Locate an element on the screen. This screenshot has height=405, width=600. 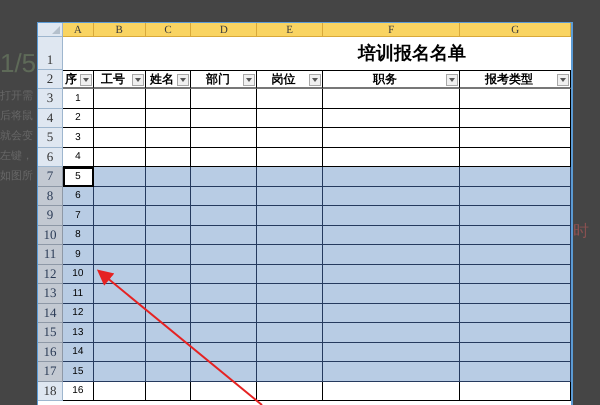
row-header: 9 is located at coordinates (50, 216).